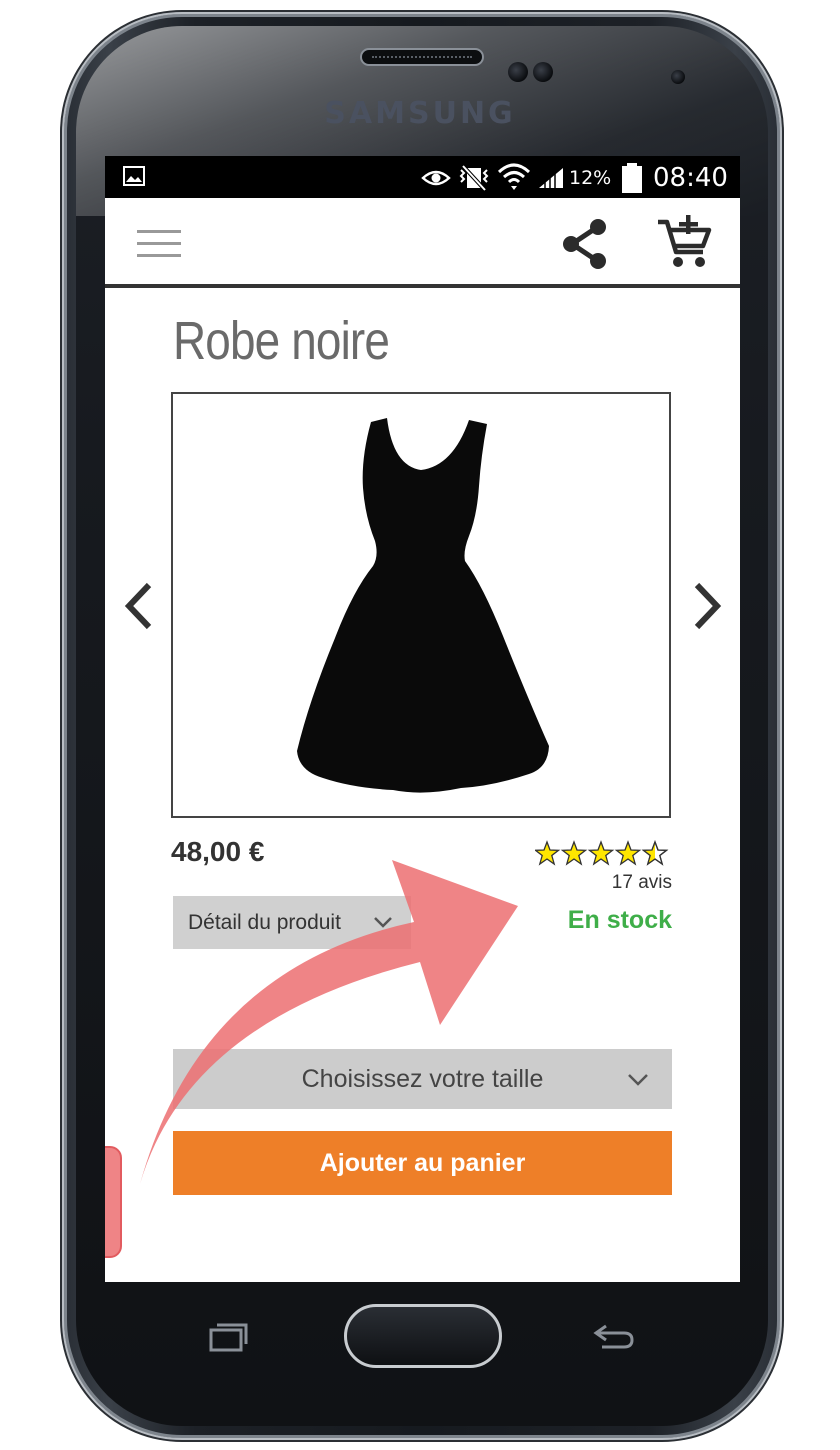 The height and width of the screenshot is (1450, 840). What do you see at coordinates (423, 1336) in the screenshot?
I see `home-button` at bounding box center [423, 1336].